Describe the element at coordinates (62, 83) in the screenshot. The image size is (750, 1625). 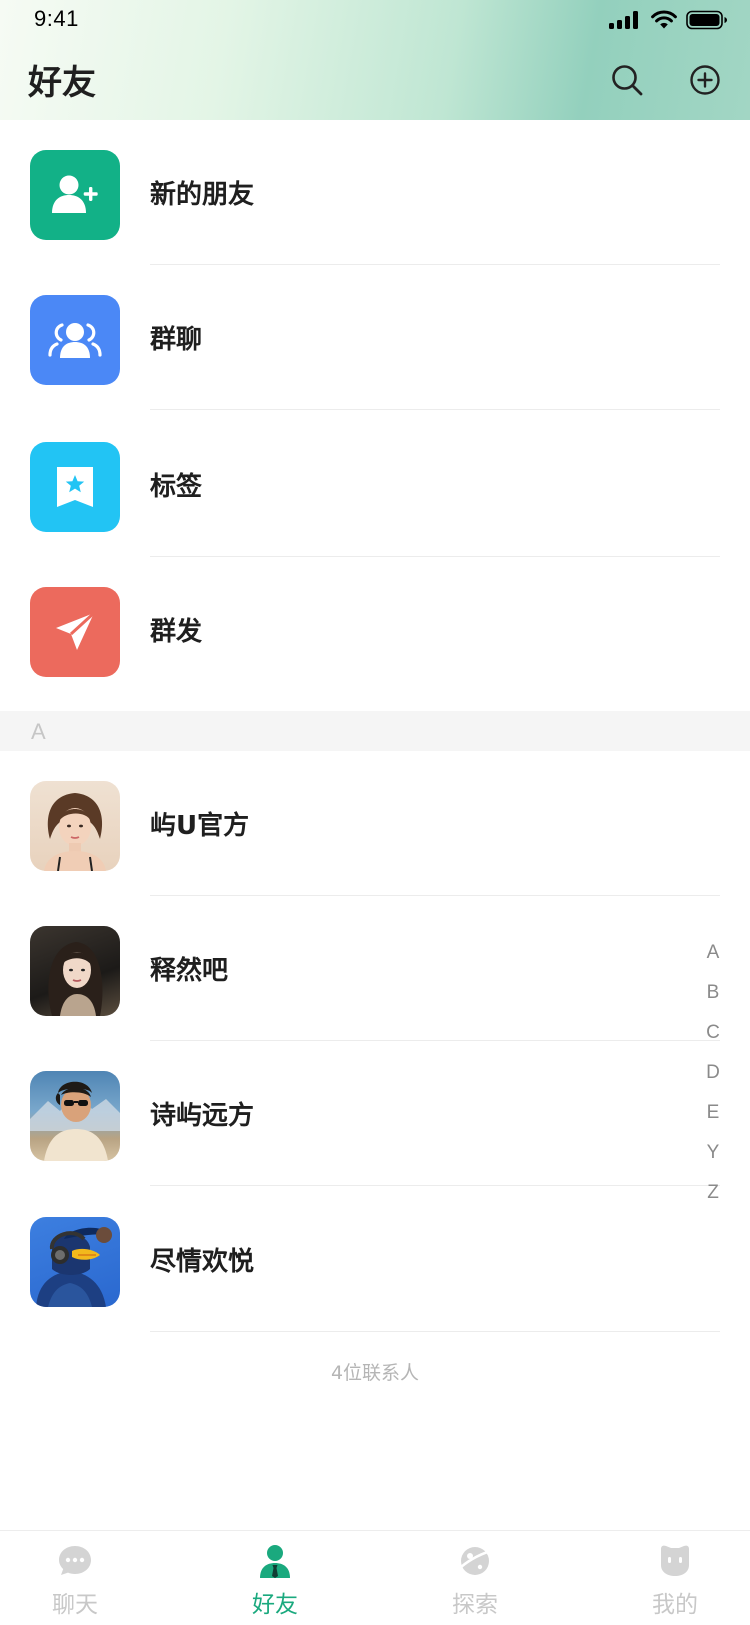
I see `page-title: 好友` at that location.